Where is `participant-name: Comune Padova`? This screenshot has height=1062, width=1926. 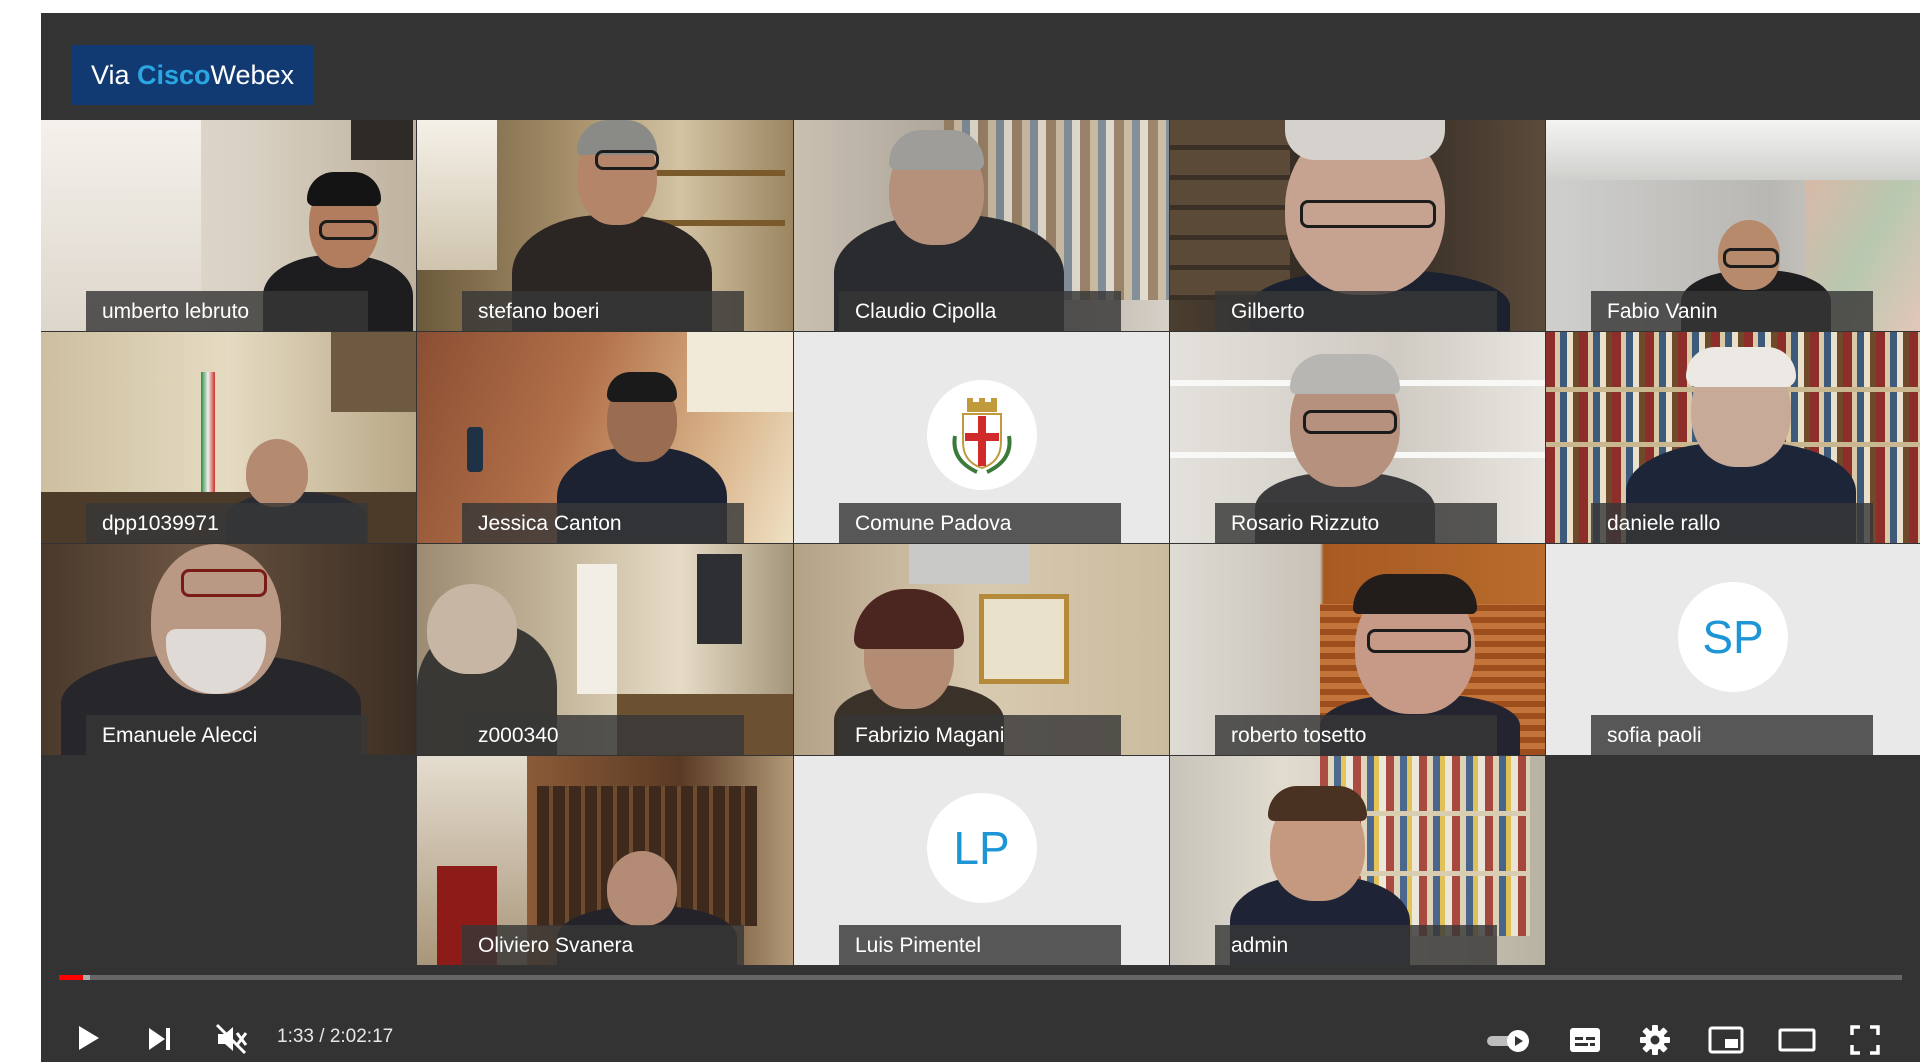 participant-name: Comune Padova is located at coordinates (980, 523).